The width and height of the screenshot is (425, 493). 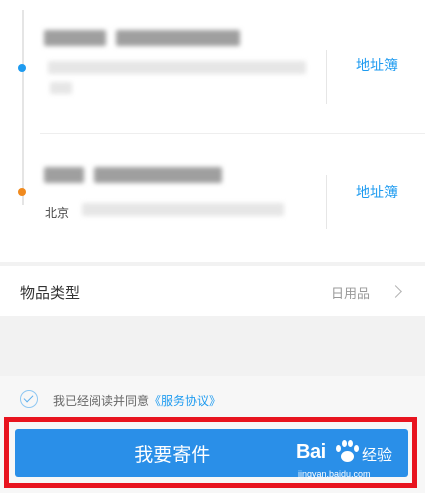 What do you see at coordinates (232, 133) in the screenshot?
I see `section-divider` at bounding box center [232, 133].